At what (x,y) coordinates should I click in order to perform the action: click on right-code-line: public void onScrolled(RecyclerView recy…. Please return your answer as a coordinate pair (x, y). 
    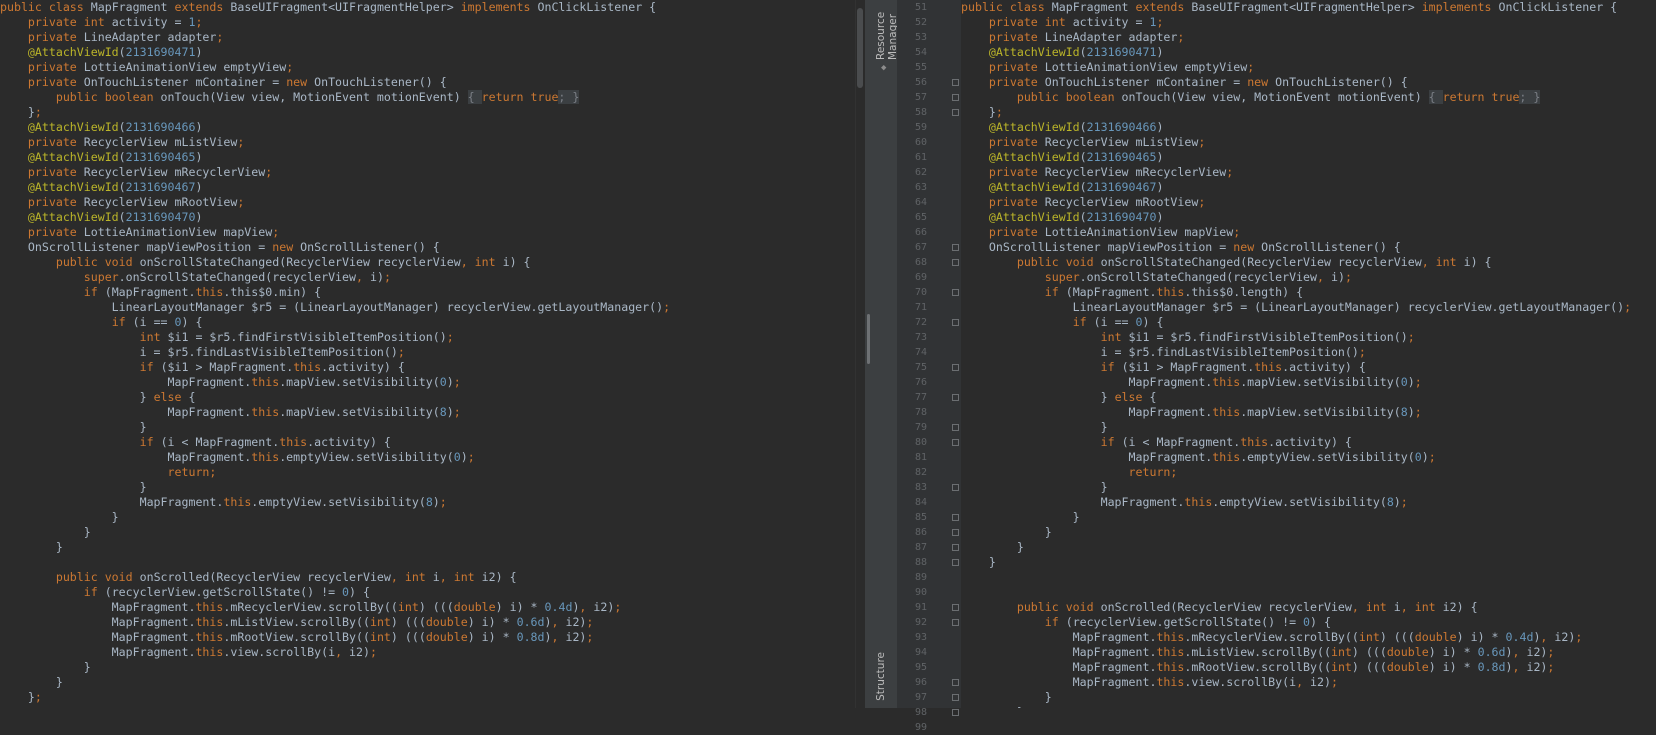
    Looking at the image, I should click on (1296, 607).